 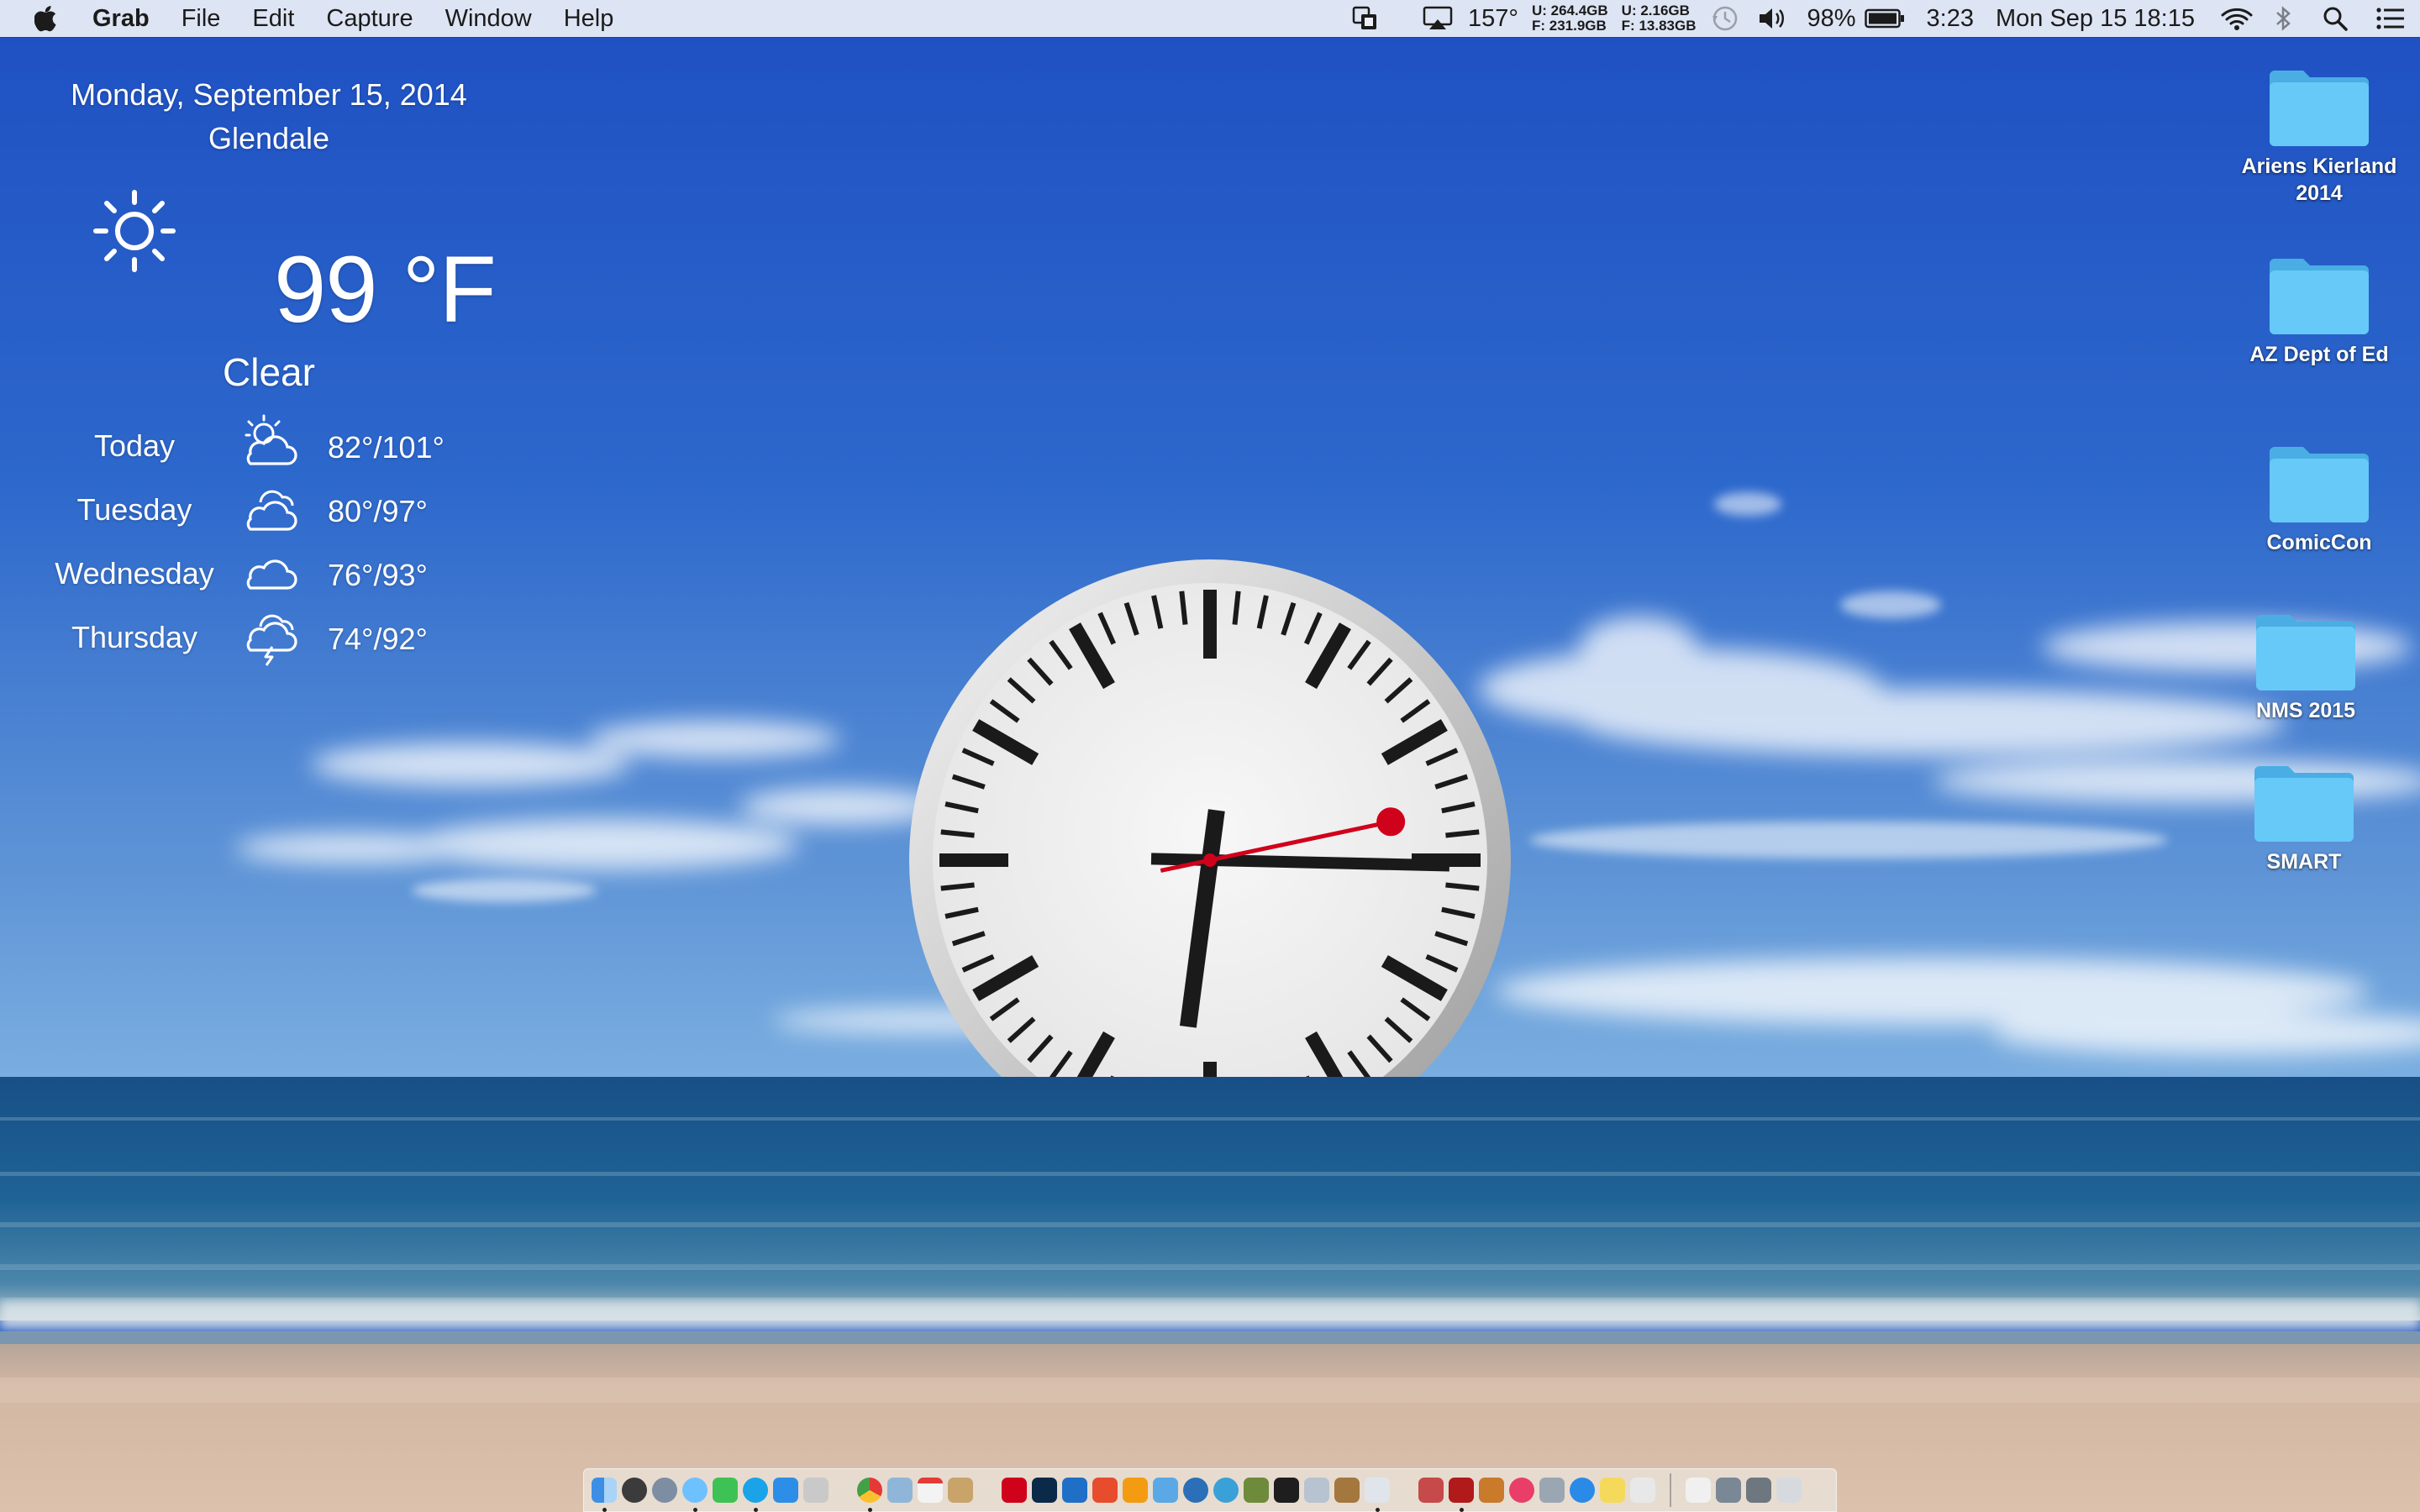 I want to click on vectorworks-icon, so click(x=1074, y=1490).